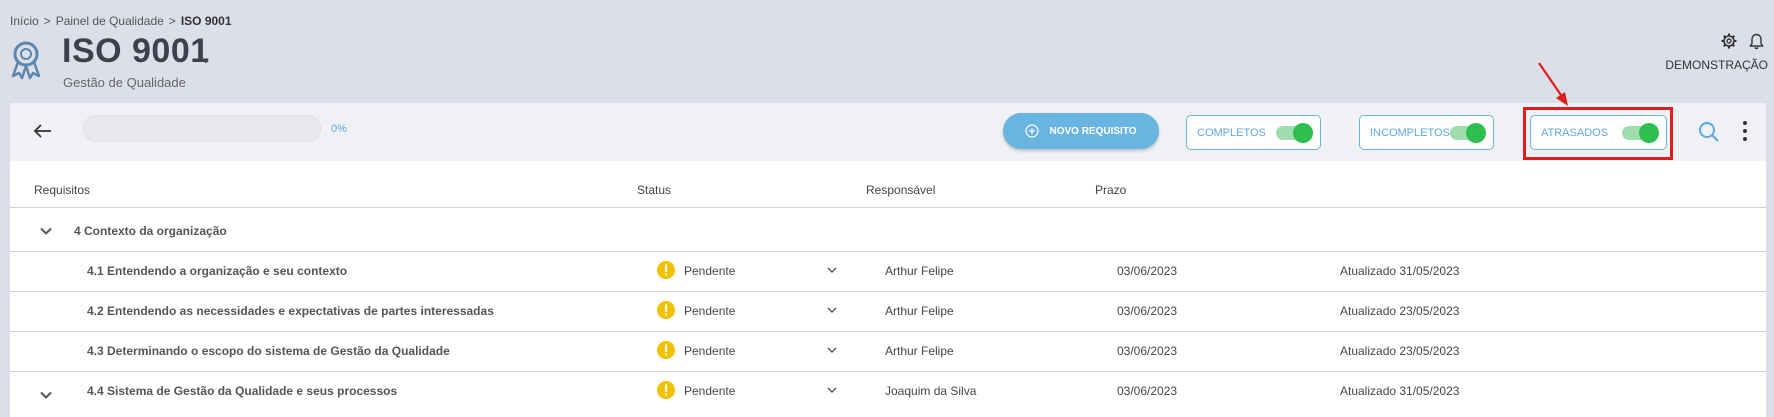 The height and width of the screenshot is (417, 1774). Describe the element at coordinates (654, 190) in the screenshot. I see `column-header-status: Status` at that location.